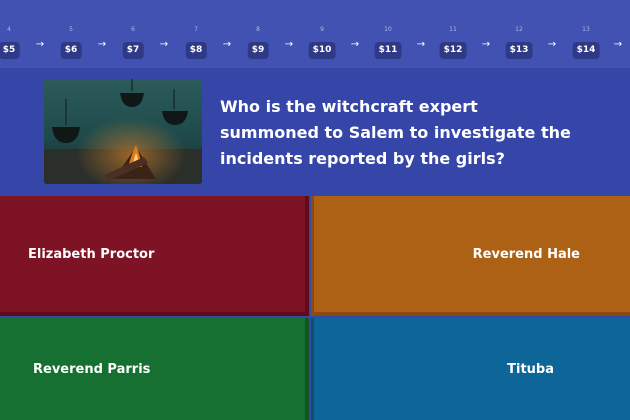  What do you see at coordinates (519, 29) in the screenshot?
I see `step-number: 12` at bounding box center [519, 29].